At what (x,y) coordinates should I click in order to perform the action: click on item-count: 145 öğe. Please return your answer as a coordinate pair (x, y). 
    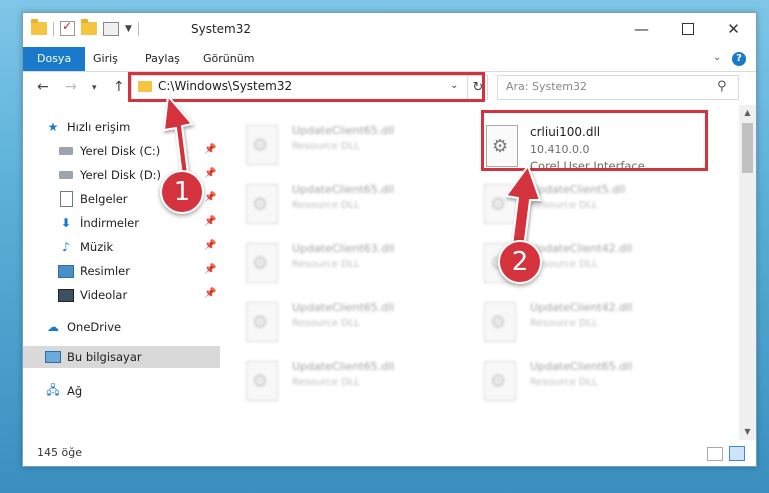
    Looking at the image, I should click on (59, 452).